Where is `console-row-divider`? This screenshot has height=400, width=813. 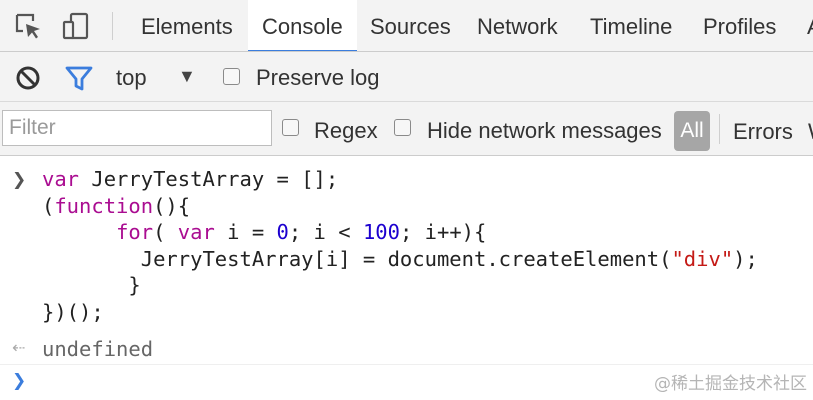
console-row-divider is located at coordinates (406, 364).